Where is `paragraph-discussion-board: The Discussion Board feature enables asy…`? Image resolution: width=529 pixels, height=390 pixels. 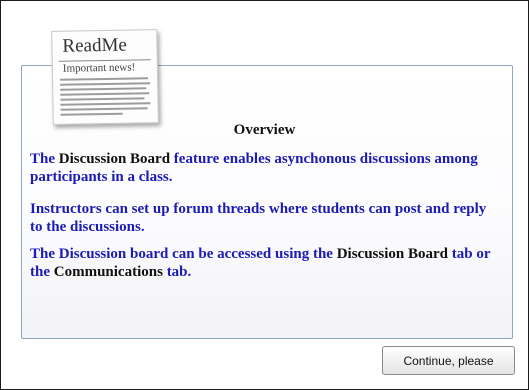
paragraph-discussion-board: The Discussion Board feature enables asy… is located at coordinates (265, 168).